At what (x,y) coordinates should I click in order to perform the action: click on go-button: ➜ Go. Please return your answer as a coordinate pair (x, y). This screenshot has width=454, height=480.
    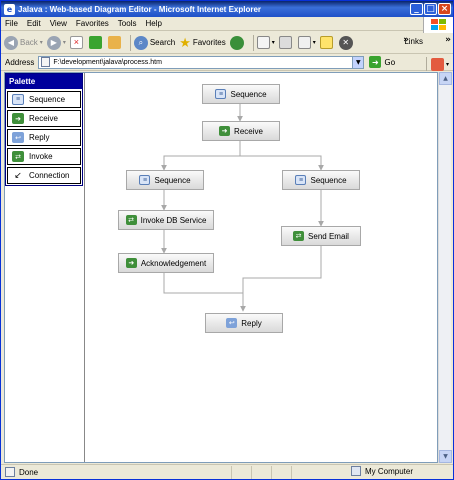
    Looking at the image, I should click on (382, 62).